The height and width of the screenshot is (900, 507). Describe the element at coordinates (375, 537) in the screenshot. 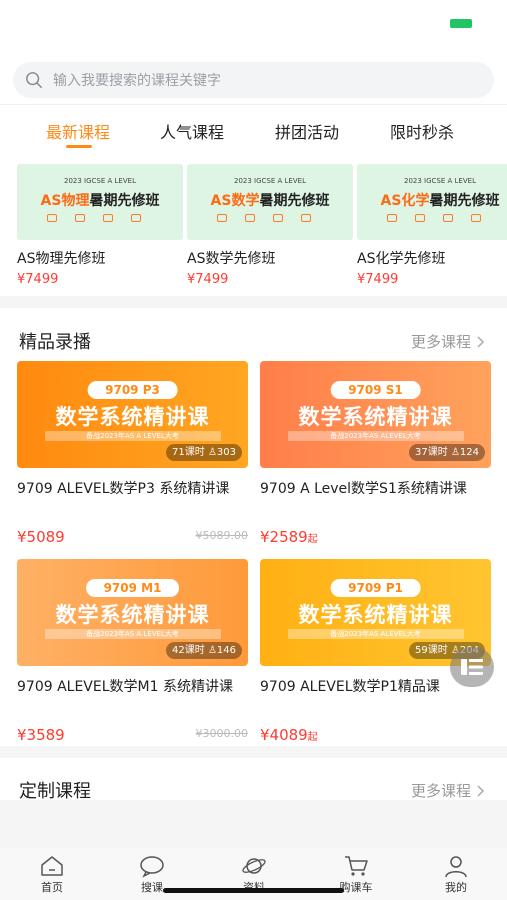

I see `price-row: ¥2589起` at that location.